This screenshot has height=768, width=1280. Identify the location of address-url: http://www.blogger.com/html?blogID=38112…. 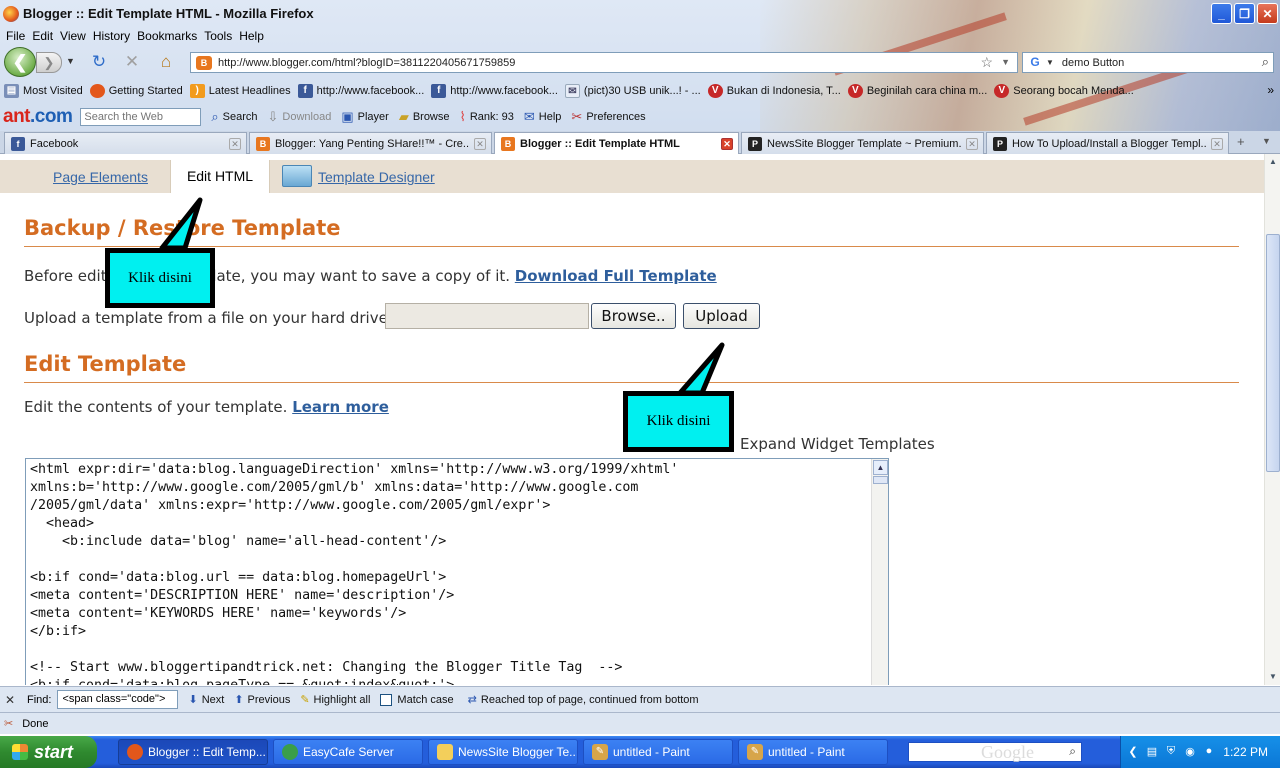
(366, 63).